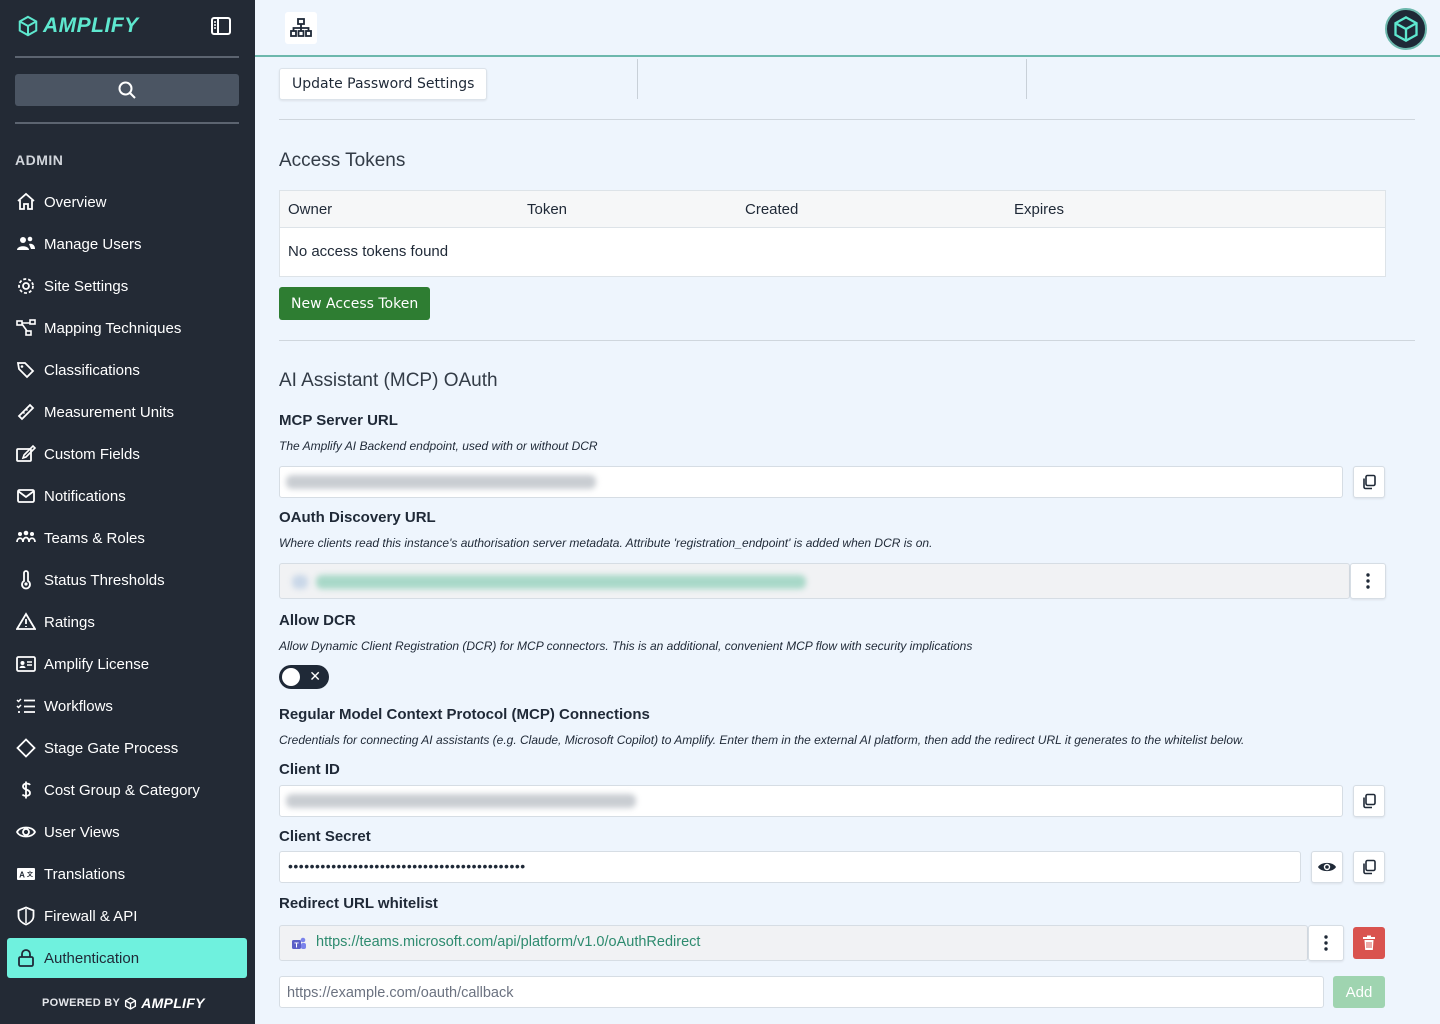 This screenshot has height=1024, width=1440. Describe the element at coordinates (388, 380) in the screenshot. I see `mcp-oauth-title: AI Assistant (MCP) OAuth` at that location.